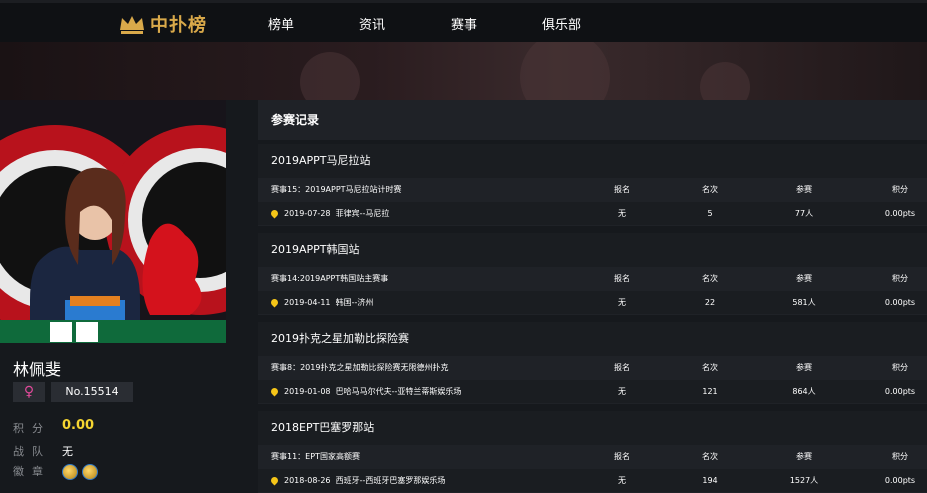 This screenshot has height=493, width=927. What do you see at coordinates (307, 391) in the screenshot?
I see `event-date: 2019-01-08` at bounding box center [307, 391].